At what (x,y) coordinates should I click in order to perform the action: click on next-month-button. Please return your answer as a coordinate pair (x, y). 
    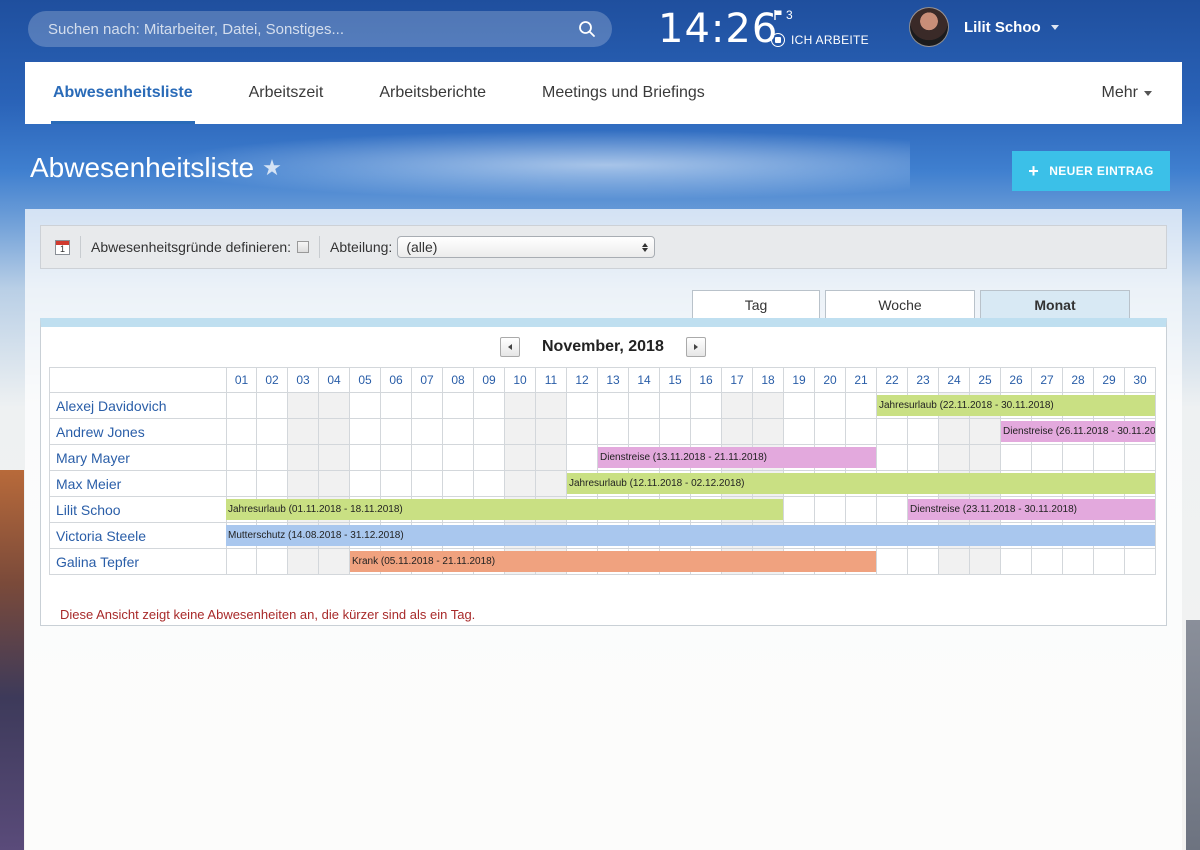
    Looking at the image, I should click on (695, 347).